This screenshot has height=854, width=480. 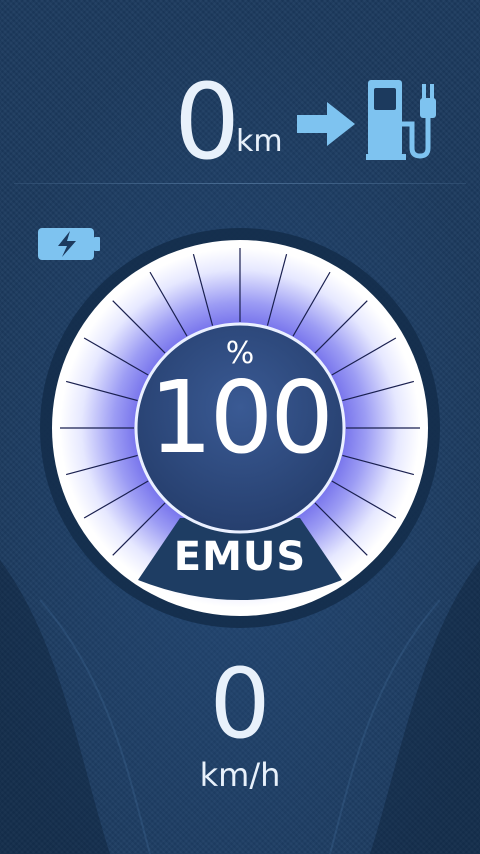 What do you see at coordinates (240, 557) in the screenshot?
I see `brand-logo: EMUS` at bounding box center [240, 557].